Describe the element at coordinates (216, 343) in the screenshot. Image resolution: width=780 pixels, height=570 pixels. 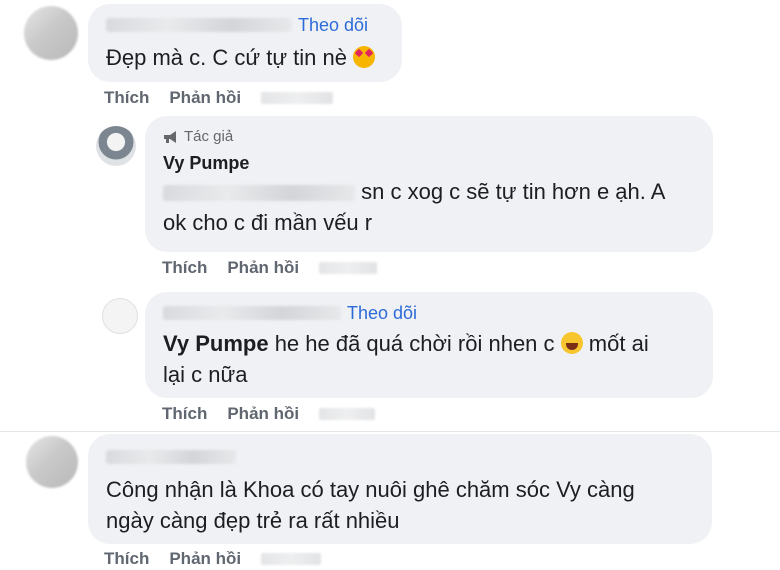
I see `mentioned-user: Vy Pumpe` at that location.